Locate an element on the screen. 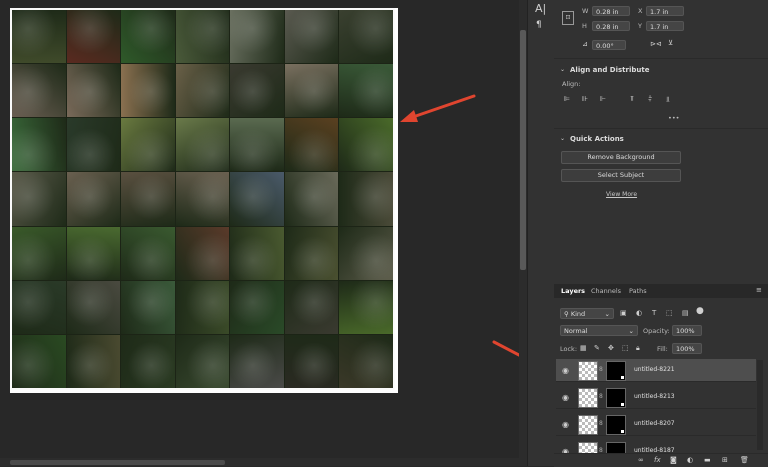  align-left-icon: ⊫ is located at coordinates (567, 99).